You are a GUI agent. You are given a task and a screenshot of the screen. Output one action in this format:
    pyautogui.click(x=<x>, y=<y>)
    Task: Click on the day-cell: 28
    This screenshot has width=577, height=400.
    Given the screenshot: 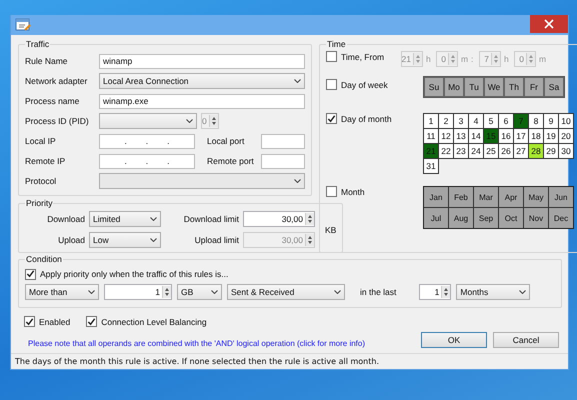 What is the action you would take?
    pyautogui.click(x=536, y=151)
    